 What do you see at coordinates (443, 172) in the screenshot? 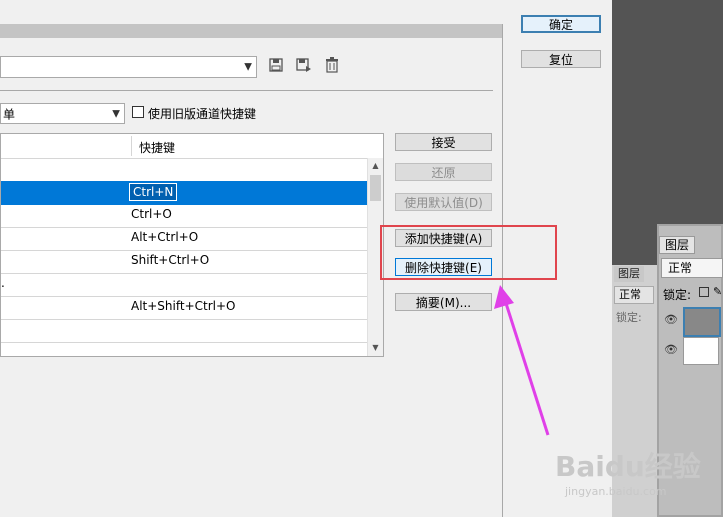
I see `undo-button: 还原` at bounding box center [443, 172].